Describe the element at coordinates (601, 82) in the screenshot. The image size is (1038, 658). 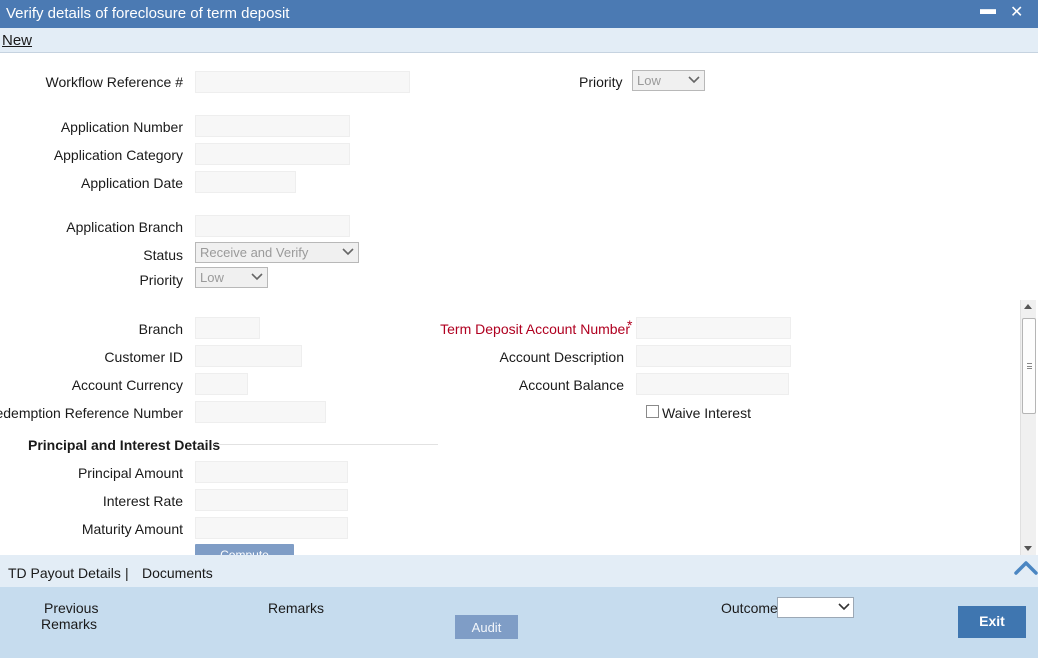
I see `priority-top-label: Priority` at that location.